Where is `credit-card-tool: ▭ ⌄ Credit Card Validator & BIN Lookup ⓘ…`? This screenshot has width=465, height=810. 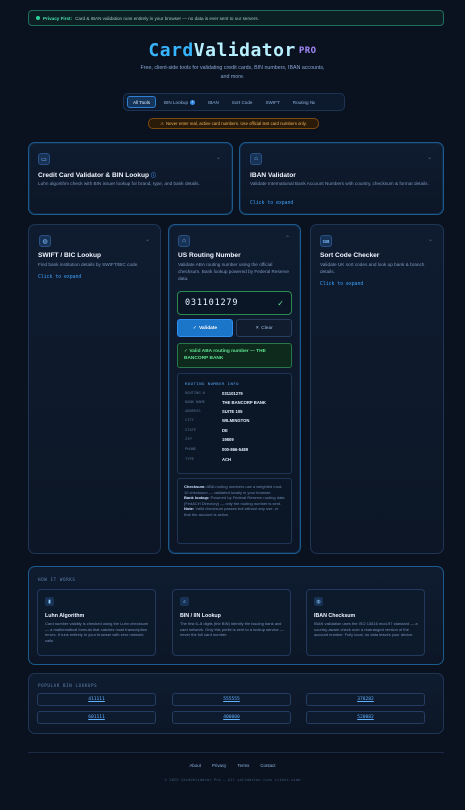 credit-card-tool: ▭ ⌄ Credit Card Validator & BIN Lookup ⓘ… is located at coordinates (130, 178).